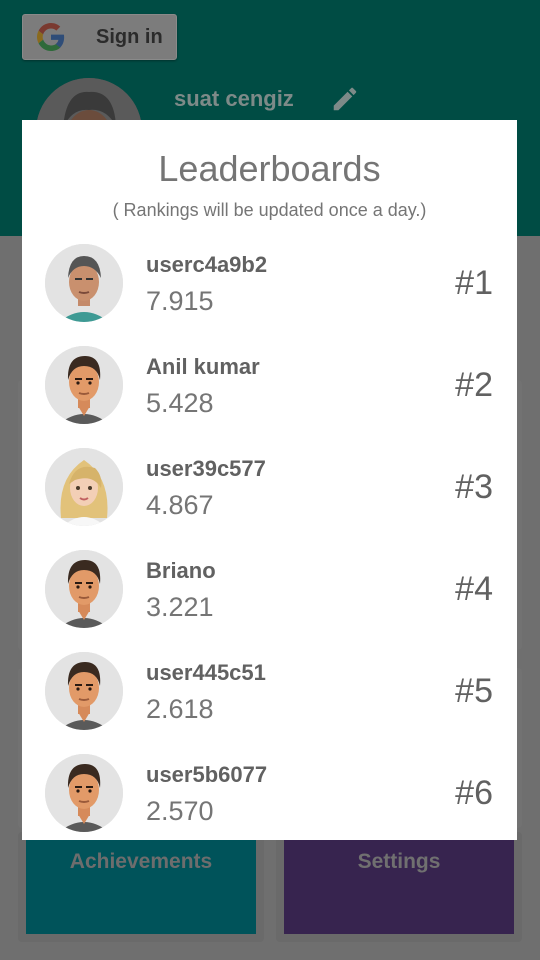 The height and width of the screenshot is (960, 540). I want to click on player-rank: #2, so click(474, 385).